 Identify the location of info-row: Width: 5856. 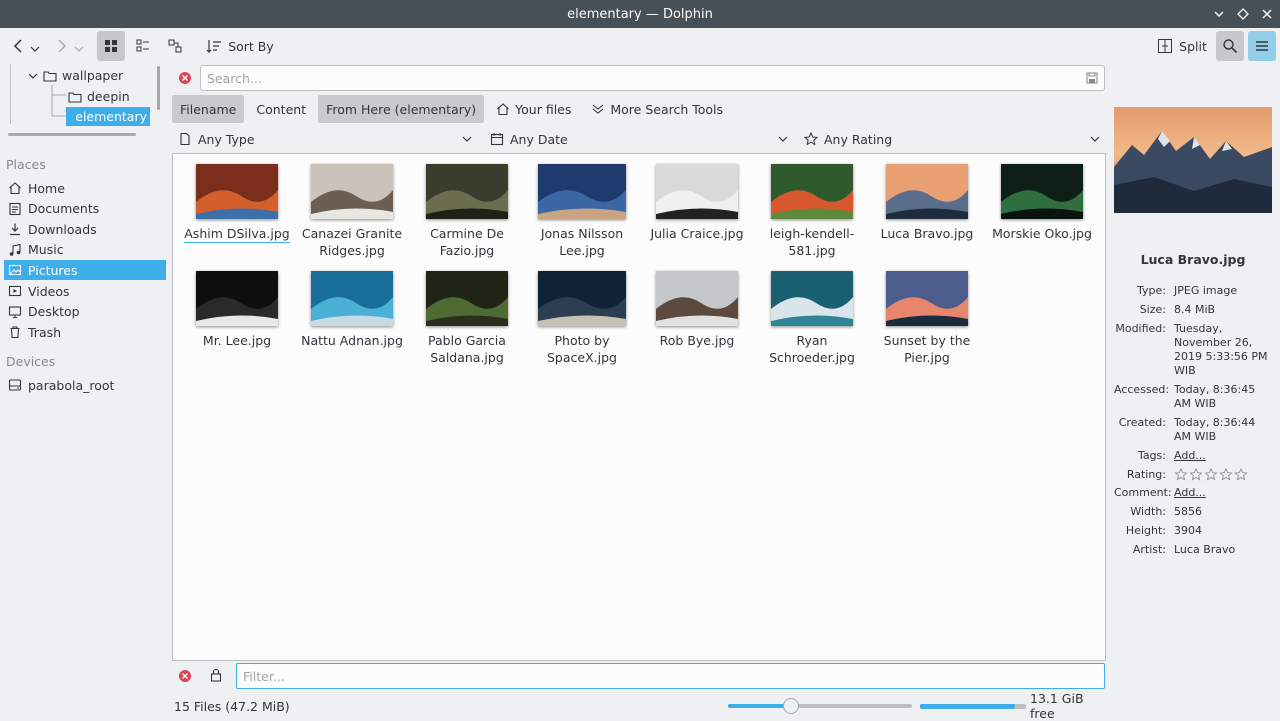
(1197, 512).